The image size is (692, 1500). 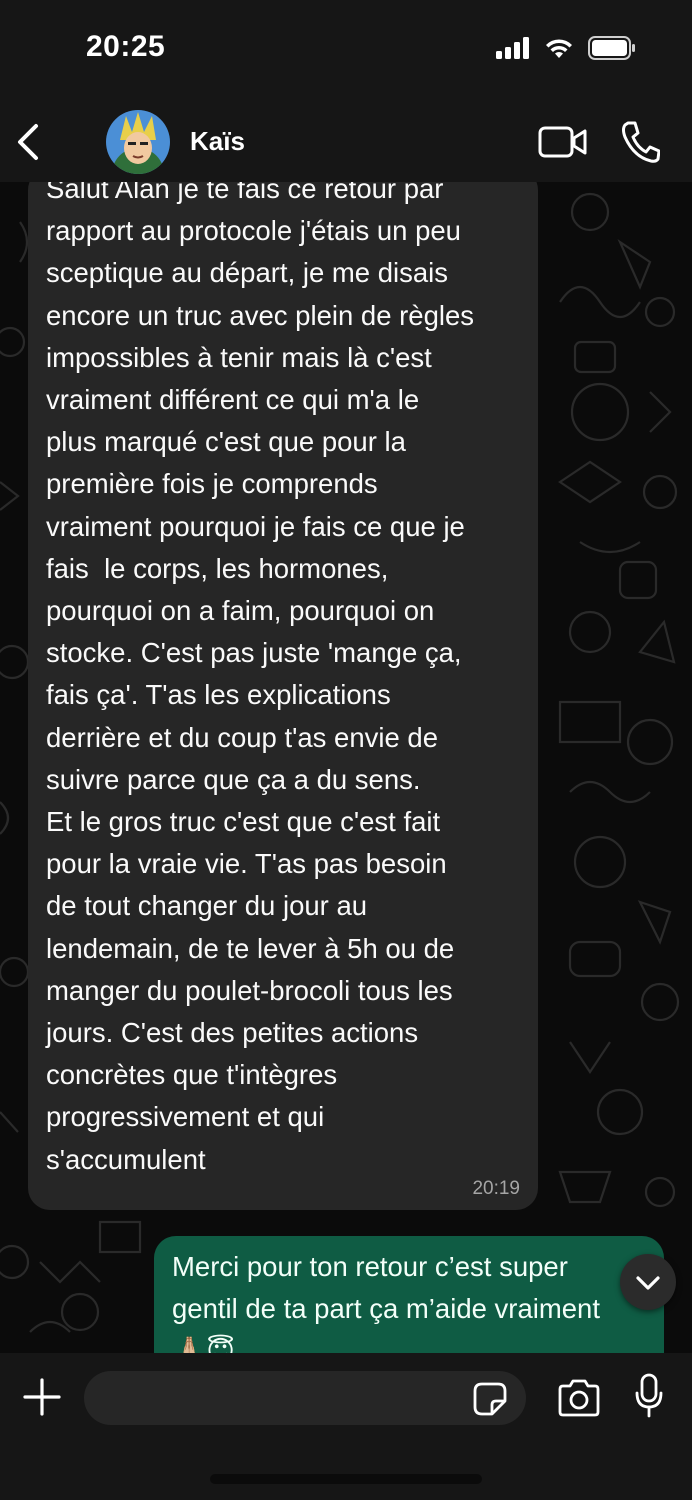 What do you see at coordinates (640, 142) in the screenshot?
I see `phone-icon` at bounding box center [640, 142].